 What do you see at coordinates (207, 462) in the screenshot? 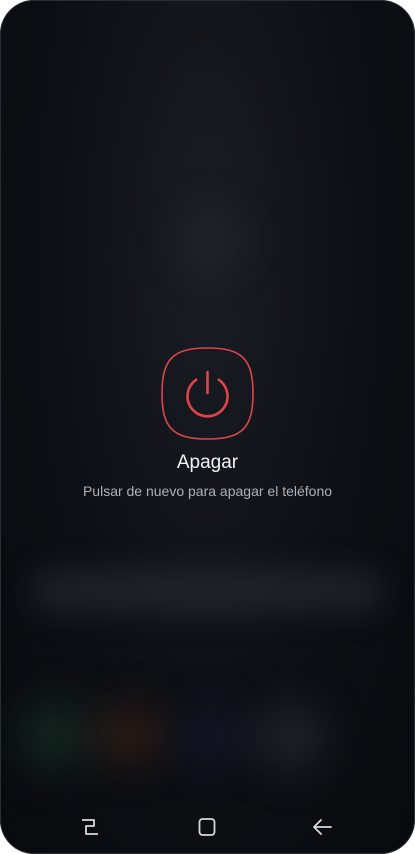
I see `power-off-title: Apagar` at bounding box center [207, 462].